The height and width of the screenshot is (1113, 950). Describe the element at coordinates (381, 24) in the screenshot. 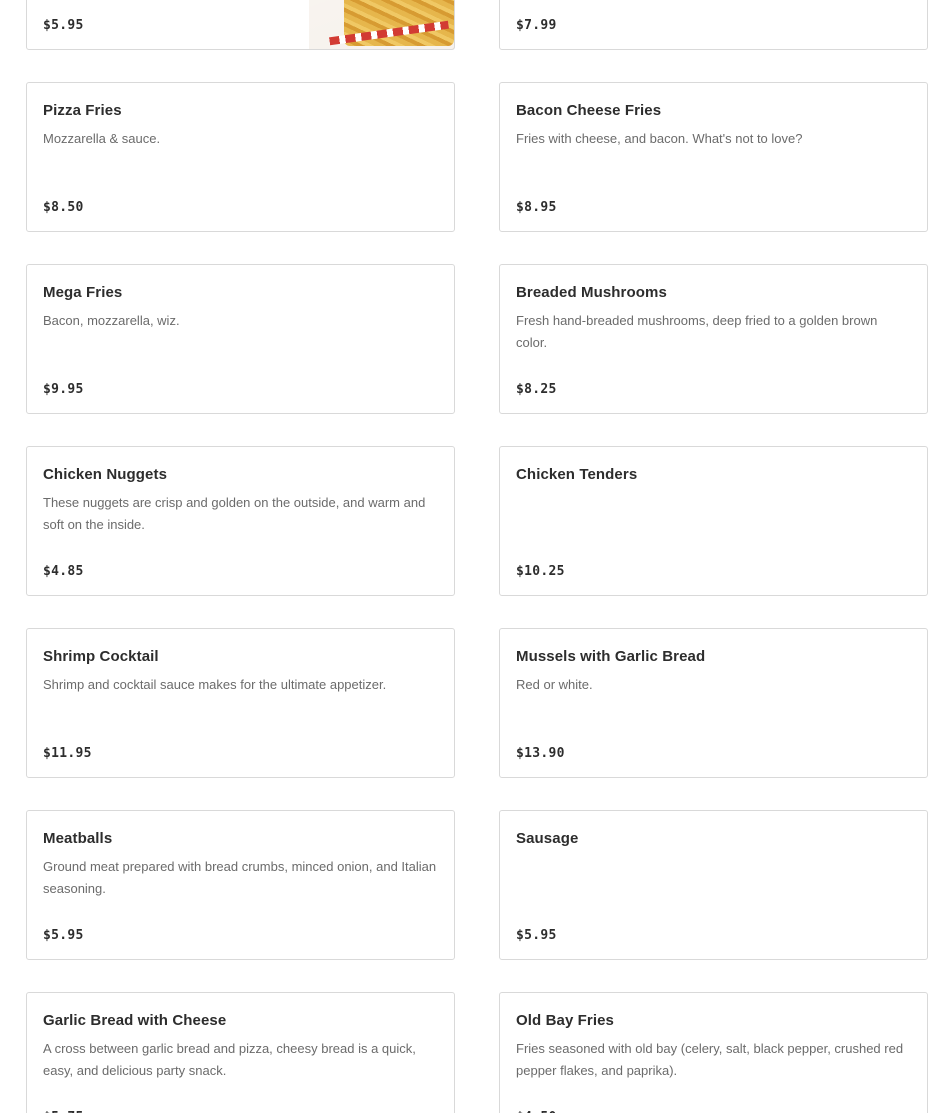

I see `menu-item-photo` at that location.